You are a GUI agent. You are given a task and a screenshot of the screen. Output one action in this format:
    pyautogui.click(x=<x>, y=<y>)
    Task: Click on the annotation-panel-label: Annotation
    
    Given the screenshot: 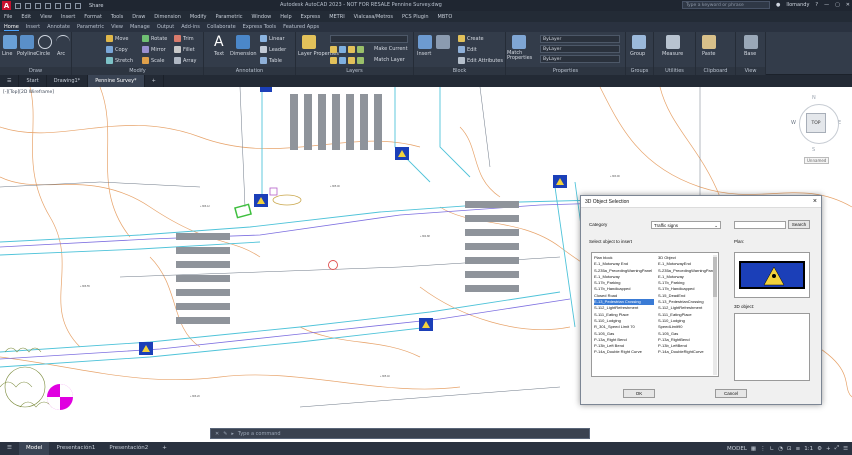 What is the action you would take?
    pyautogui.click(x=249, y=71)
    